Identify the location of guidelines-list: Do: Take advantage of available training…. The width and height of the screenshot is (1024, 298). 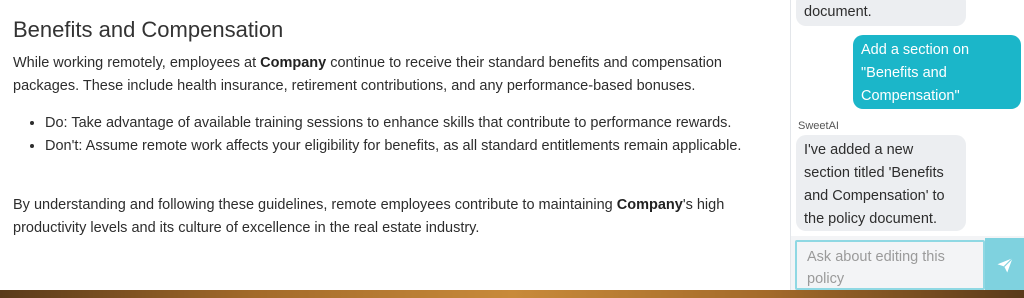
(414, 135).